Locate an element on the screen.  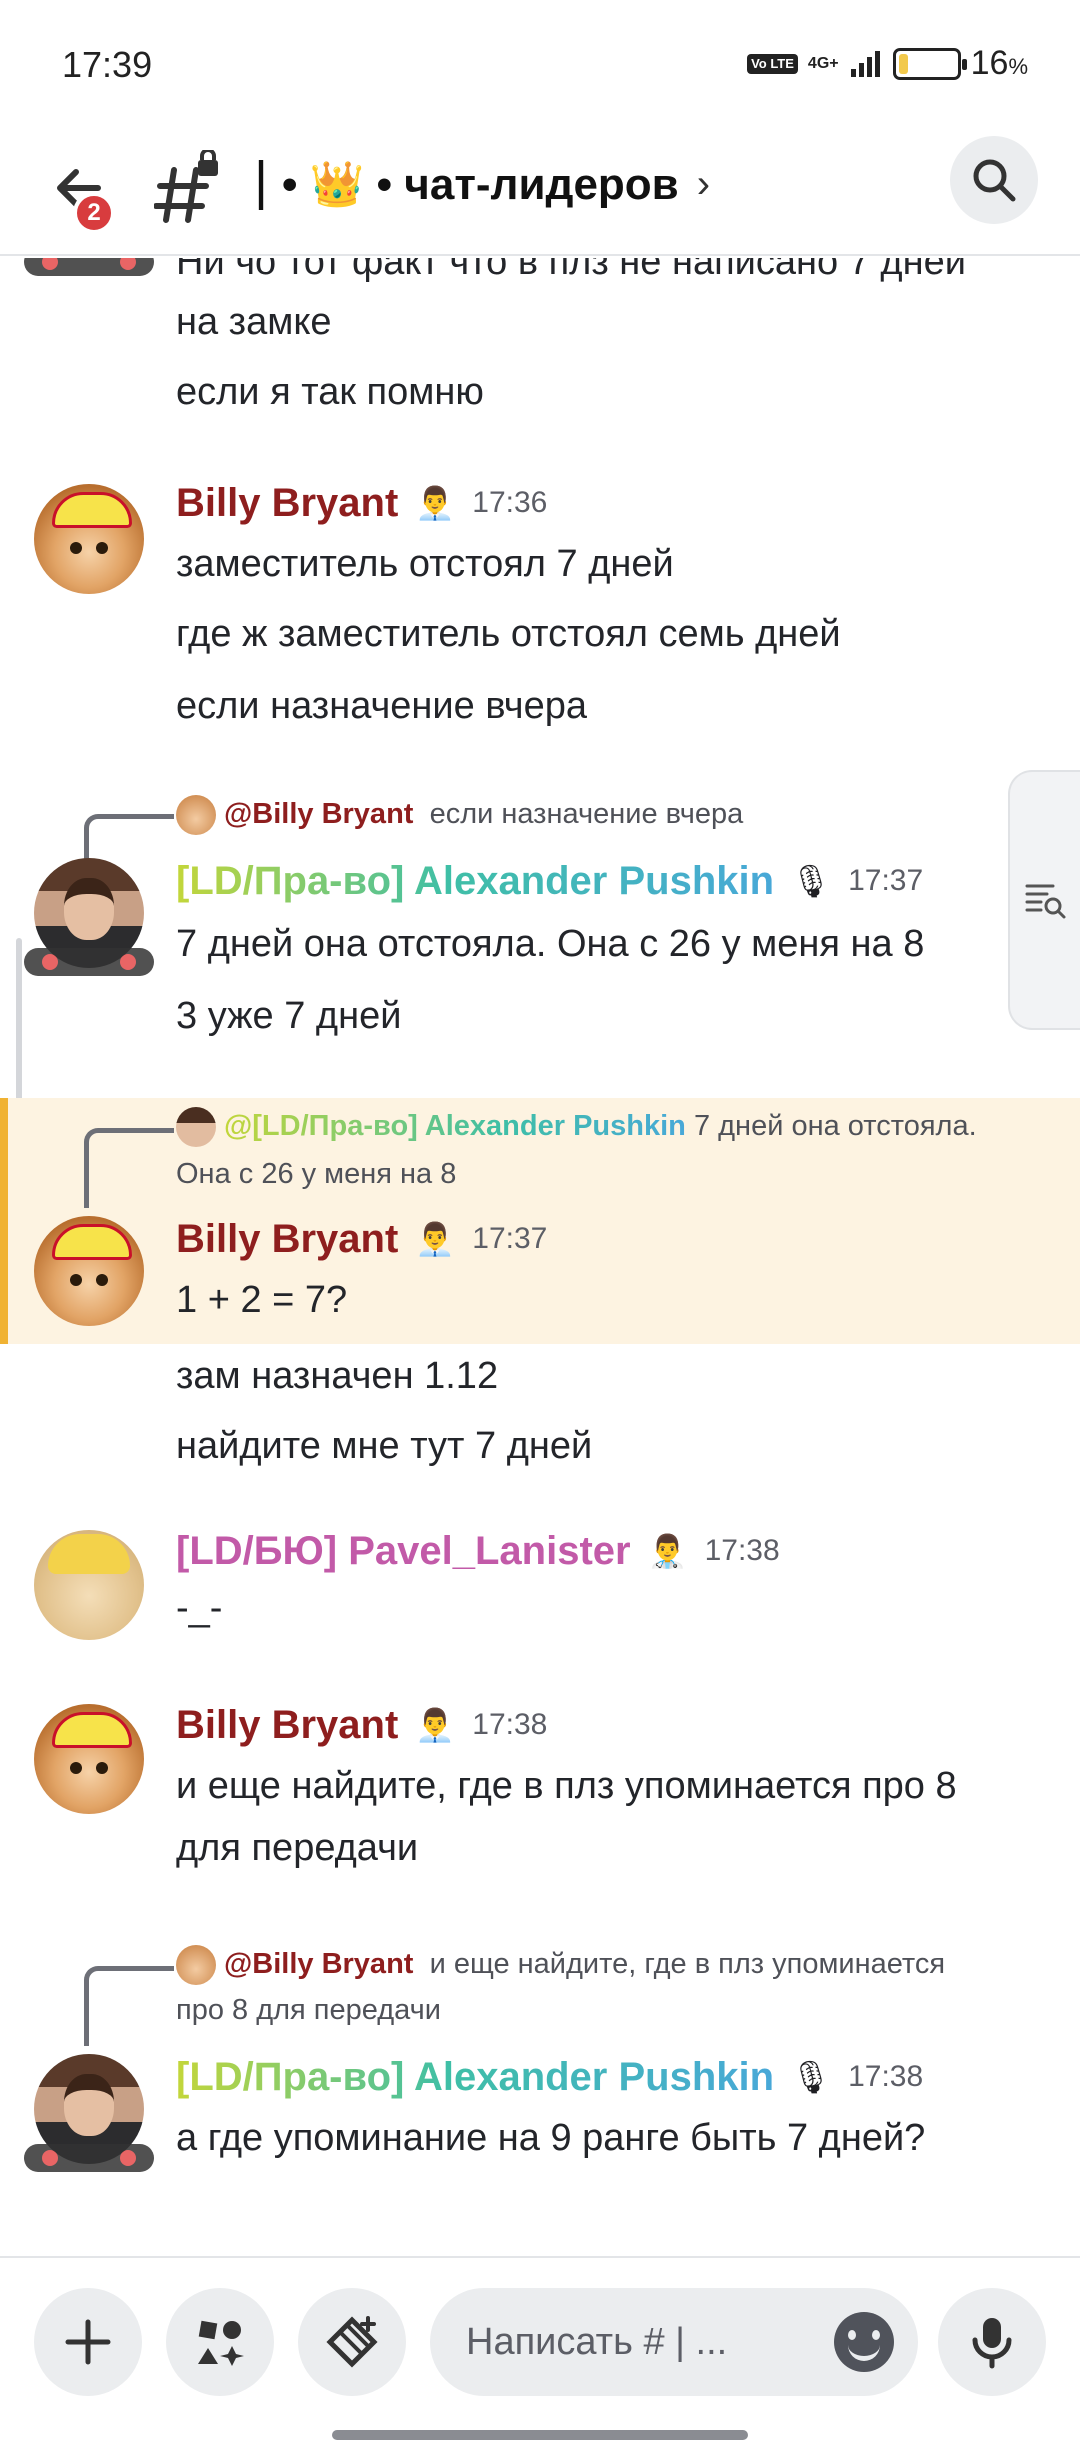
message-header: [LD/Пра-во] Alexander Pushkin 🎙 17:37 is located at coordinates (549, 881).